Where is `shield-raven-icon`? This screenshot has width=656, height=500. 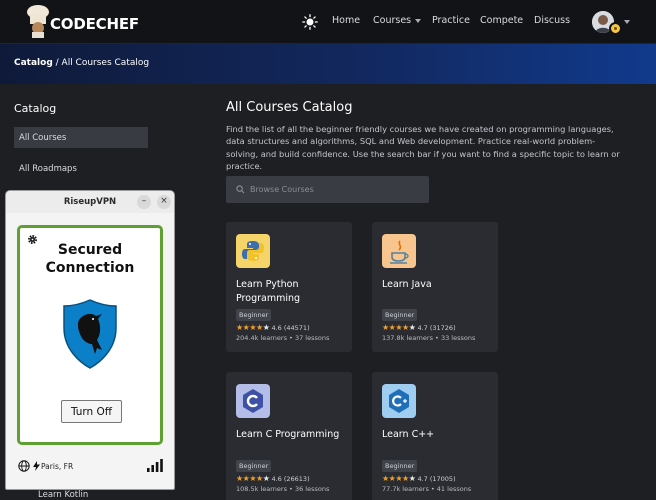
shield-raven-icon is located at coordinates (90, 334).